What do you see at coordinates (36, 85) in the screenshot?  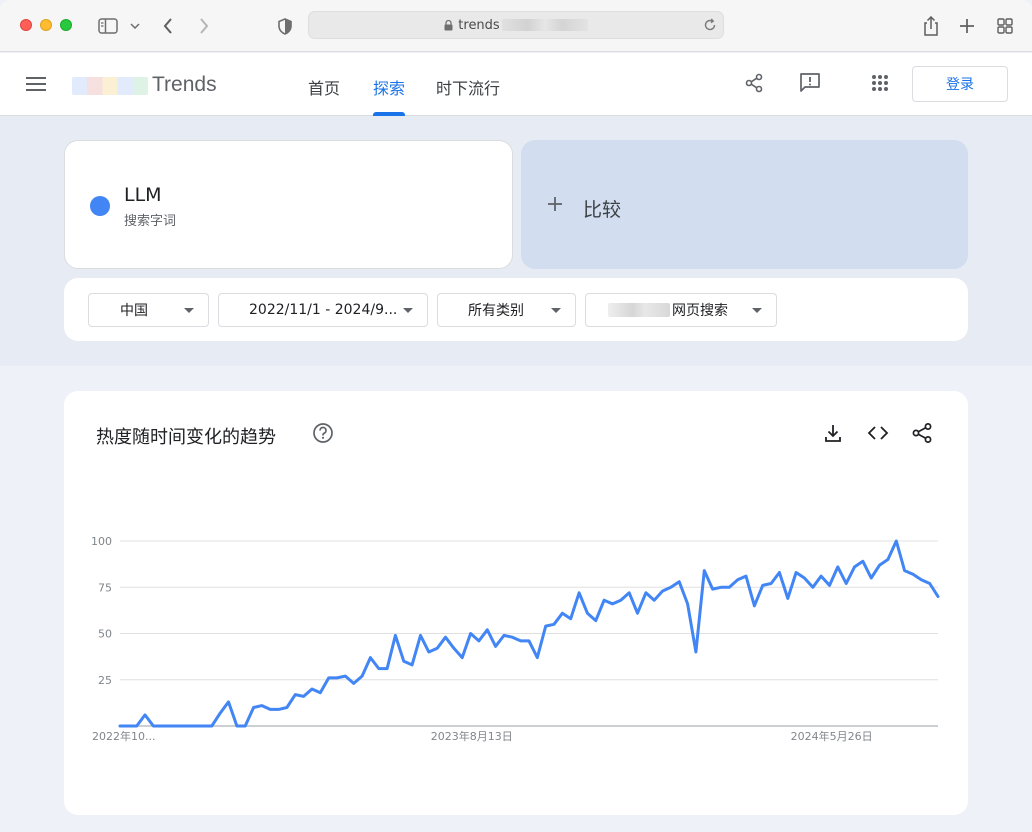 I see `menu-icon` at bounding box center [36, 85].